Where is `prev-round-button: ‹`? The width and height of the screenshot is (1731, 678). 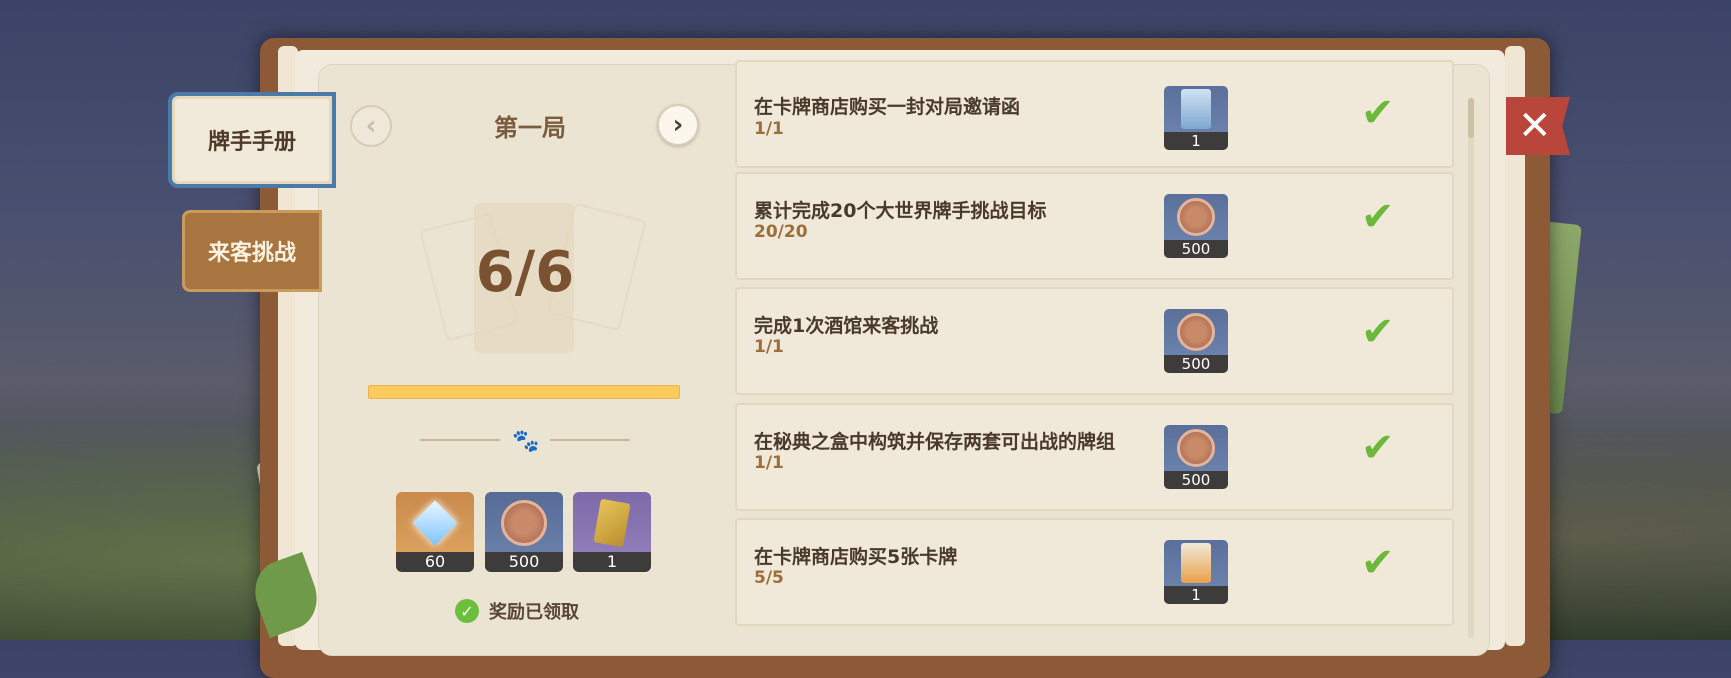 prev-round-button: ‹ is located at coordinates (371, 126).